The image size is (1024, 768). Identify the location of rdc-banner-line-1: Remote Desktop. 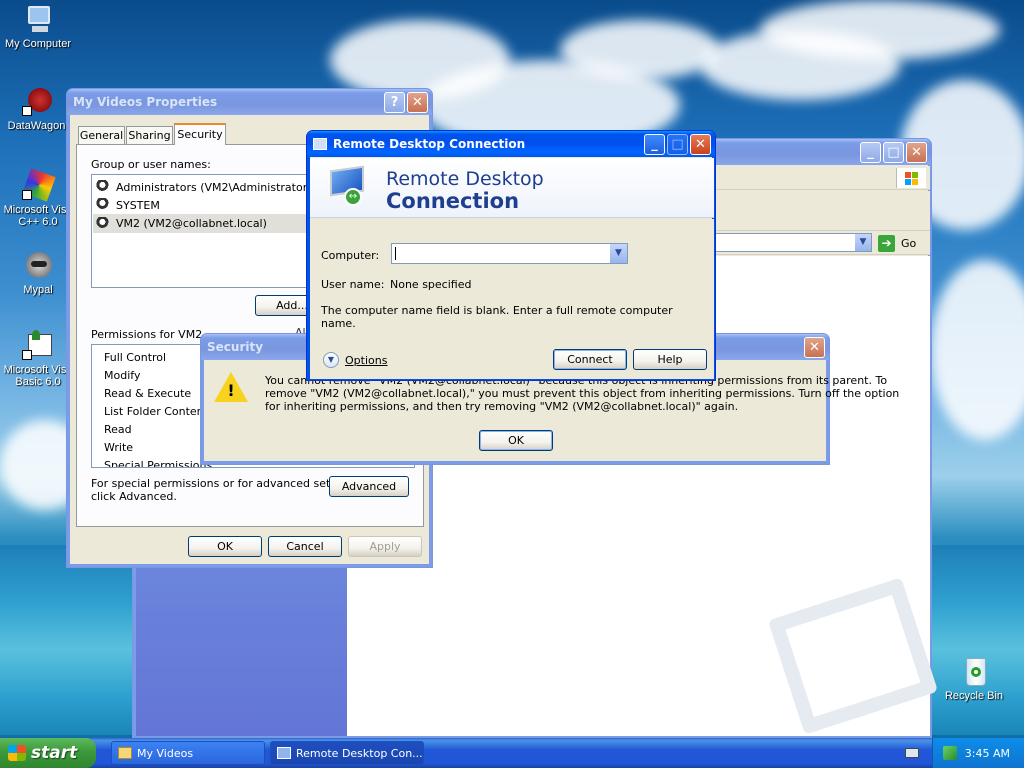
(465, 179).